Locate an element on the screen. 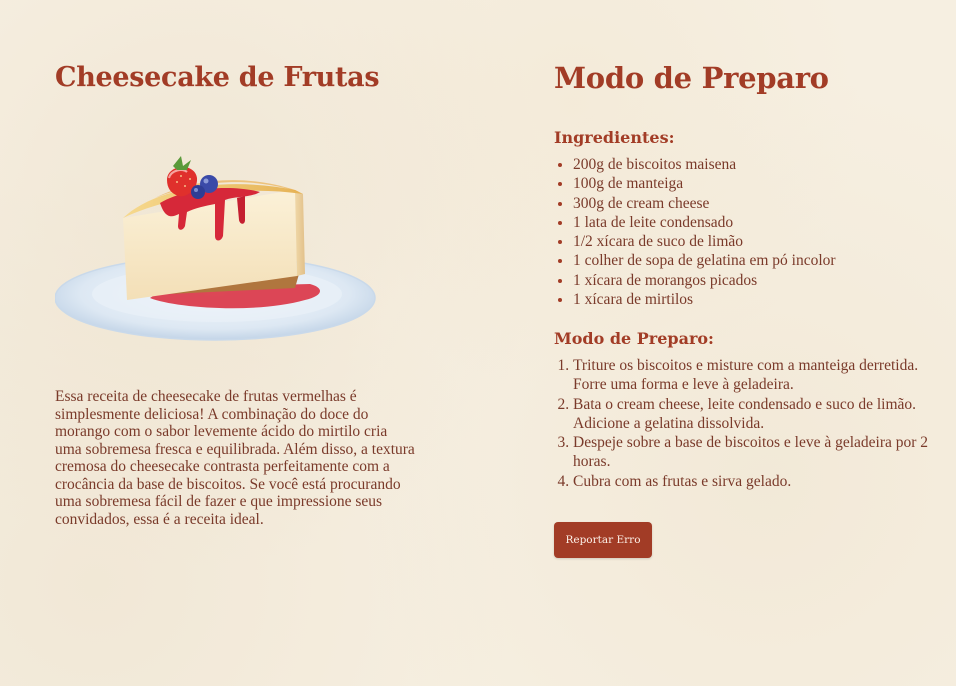  cheesecake-image is located at coordinates (219, 248).